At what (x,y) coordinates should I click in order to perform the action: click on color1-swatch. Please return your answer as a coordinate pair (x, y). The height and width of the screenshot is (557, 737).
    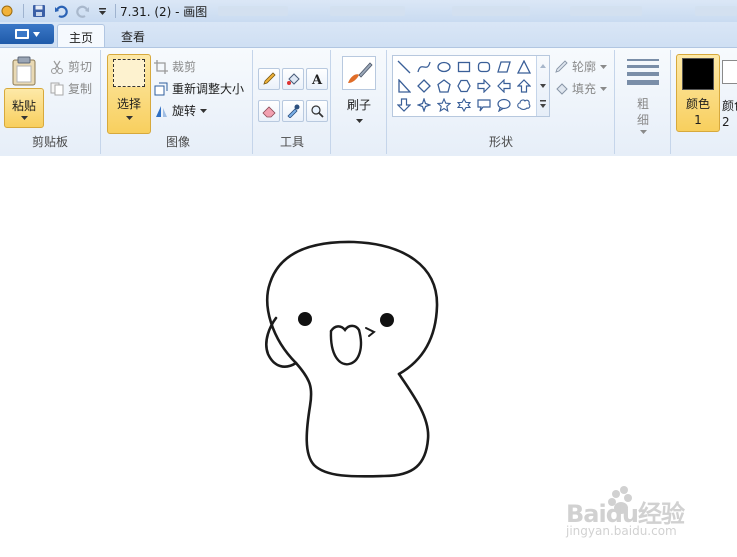
    Looking at the image, I should click on (698, 74).